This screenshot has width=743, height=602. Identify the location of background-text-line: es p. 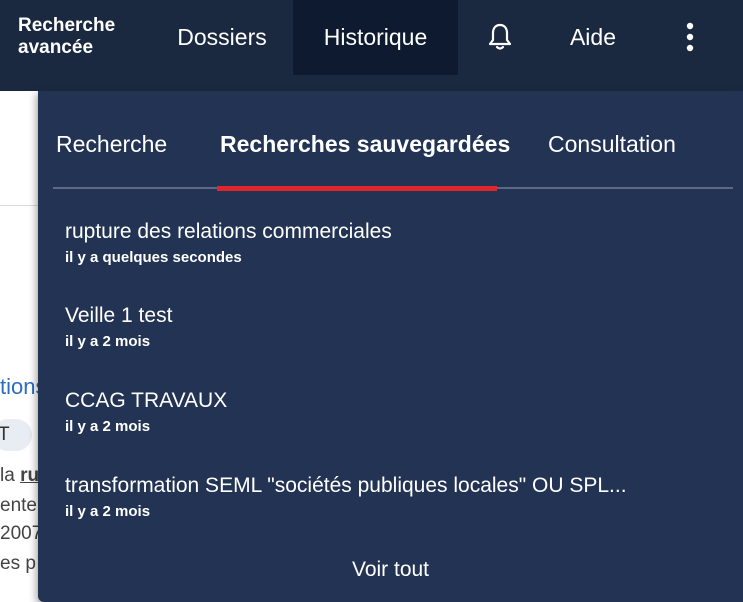
(18, 563).